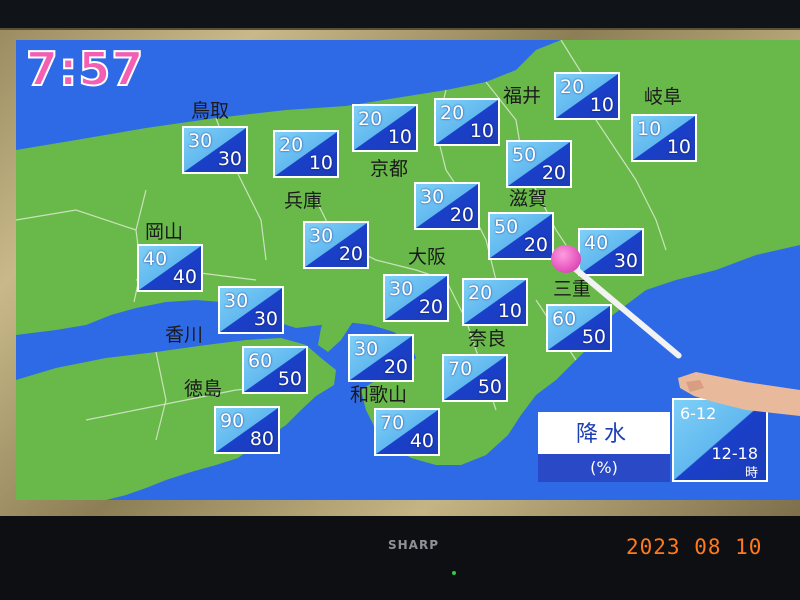 The image size is (800, 600). Describe the element at coordinates (215, 150) in the screenshot. I see `precip-box-tottori: 30 30` at that location.